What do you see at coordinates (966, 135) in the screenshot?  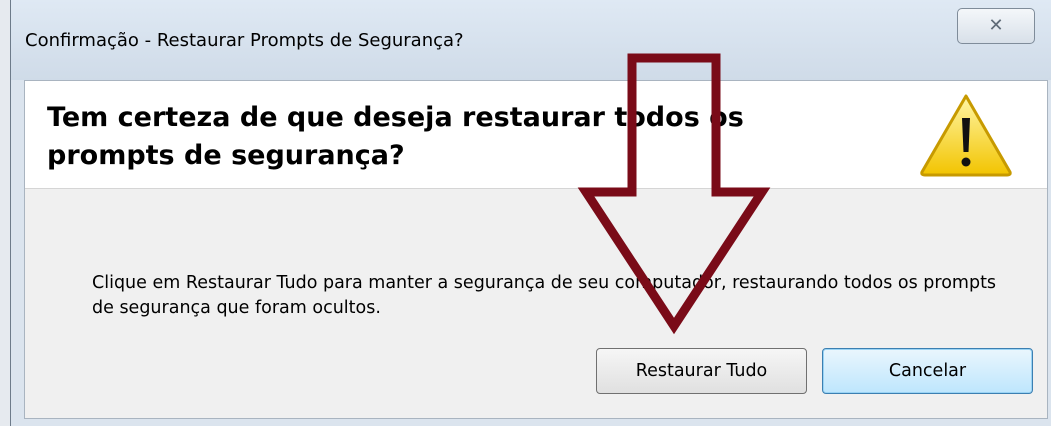 I see `warning-icon` at bounding box center [966, 135].